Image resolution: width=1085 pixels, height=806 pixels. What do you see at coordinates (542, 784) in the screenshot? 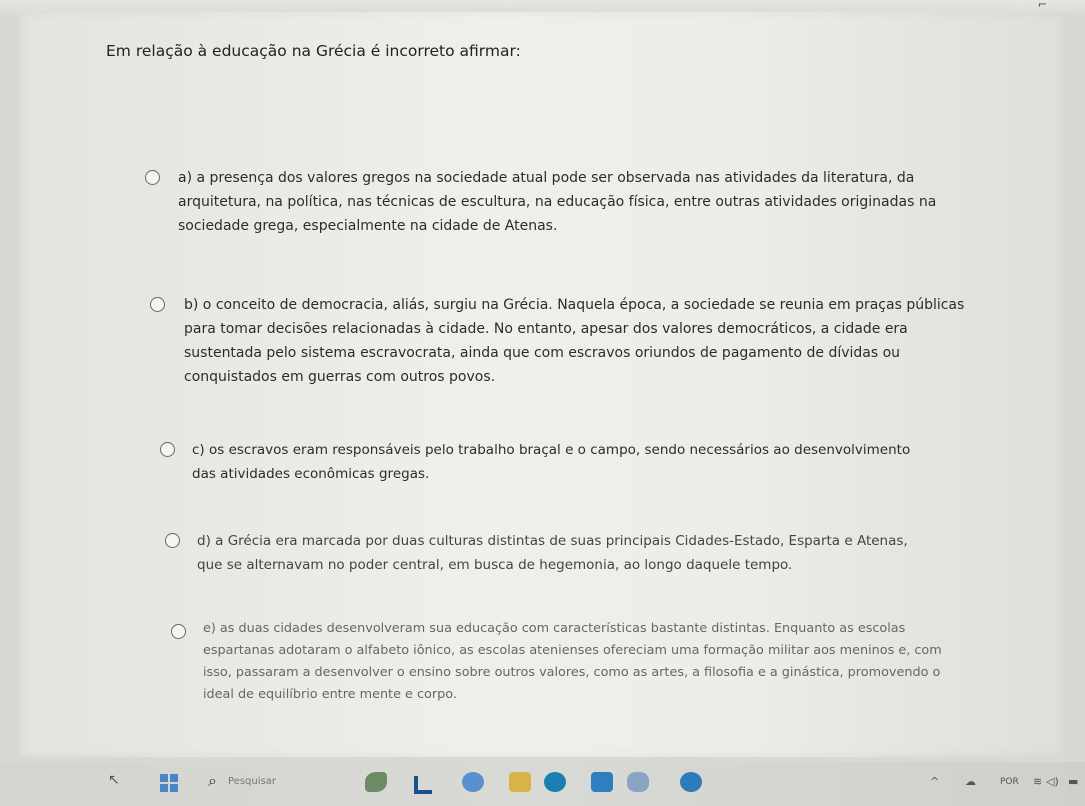
I see `taskbar: ↖ ⌕ Pesquisar ^ ☁ POR ≋ ◁) ▬` at bounding box center [542, 784].